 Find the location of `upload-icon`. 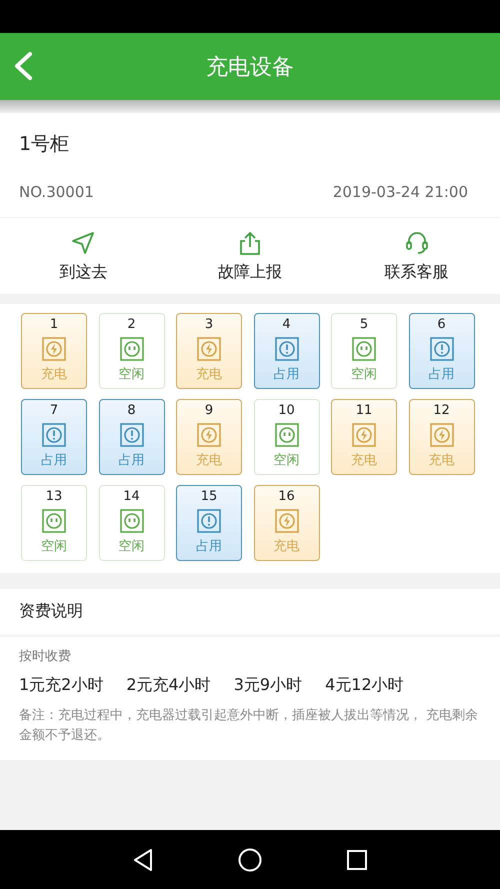

upload-icon is located at coordinates (250, 243).